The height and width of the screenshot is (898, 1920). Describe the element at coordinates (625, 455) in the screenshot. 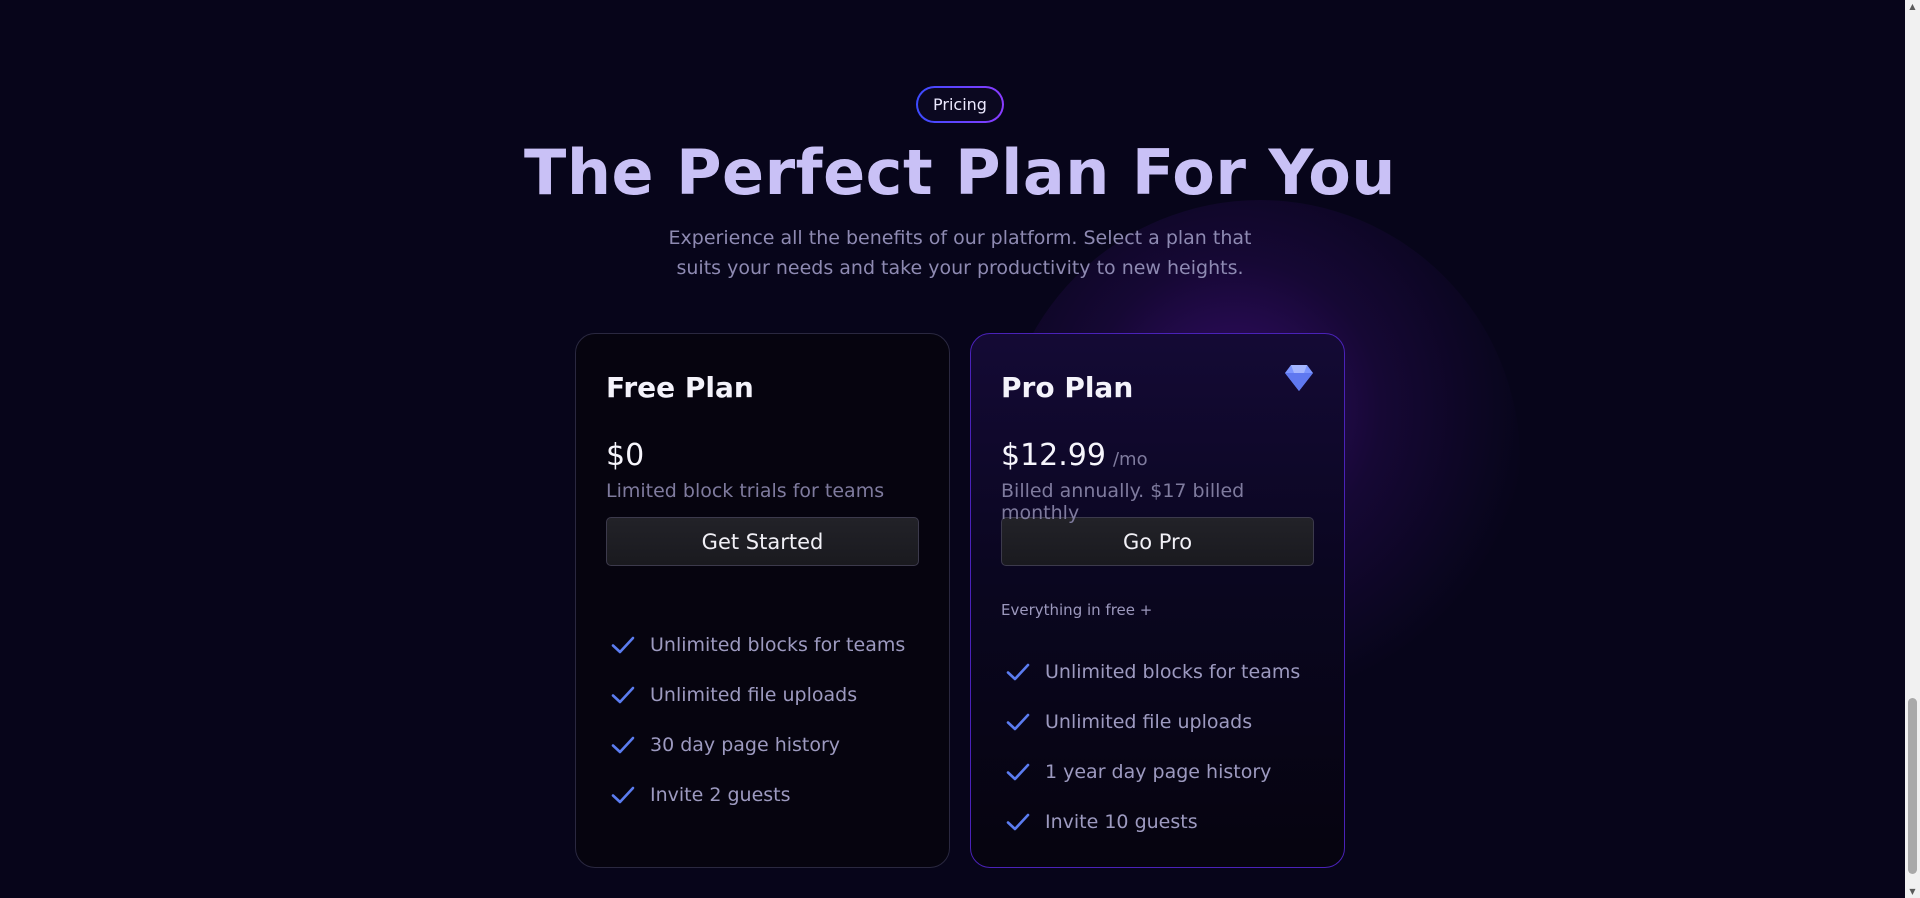

I see `plan-price: $0` at that location.